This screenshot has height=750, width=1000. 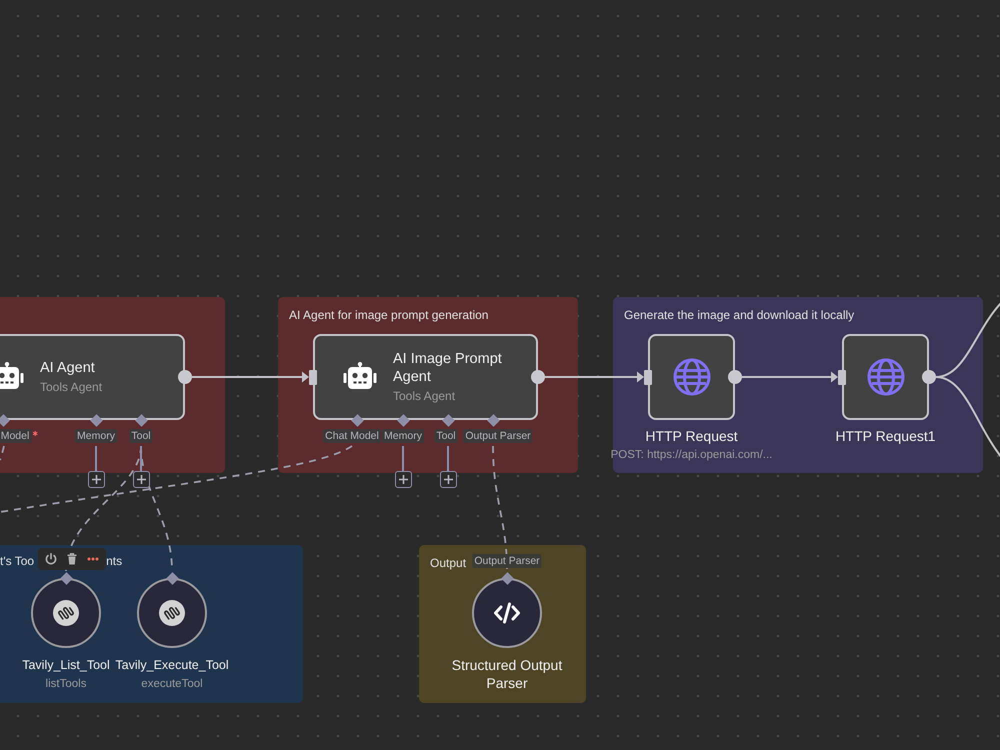 What do you see at coordinates (507, 613) in the screenshot?
I see `code-icon` at bounding box center [507, 613].